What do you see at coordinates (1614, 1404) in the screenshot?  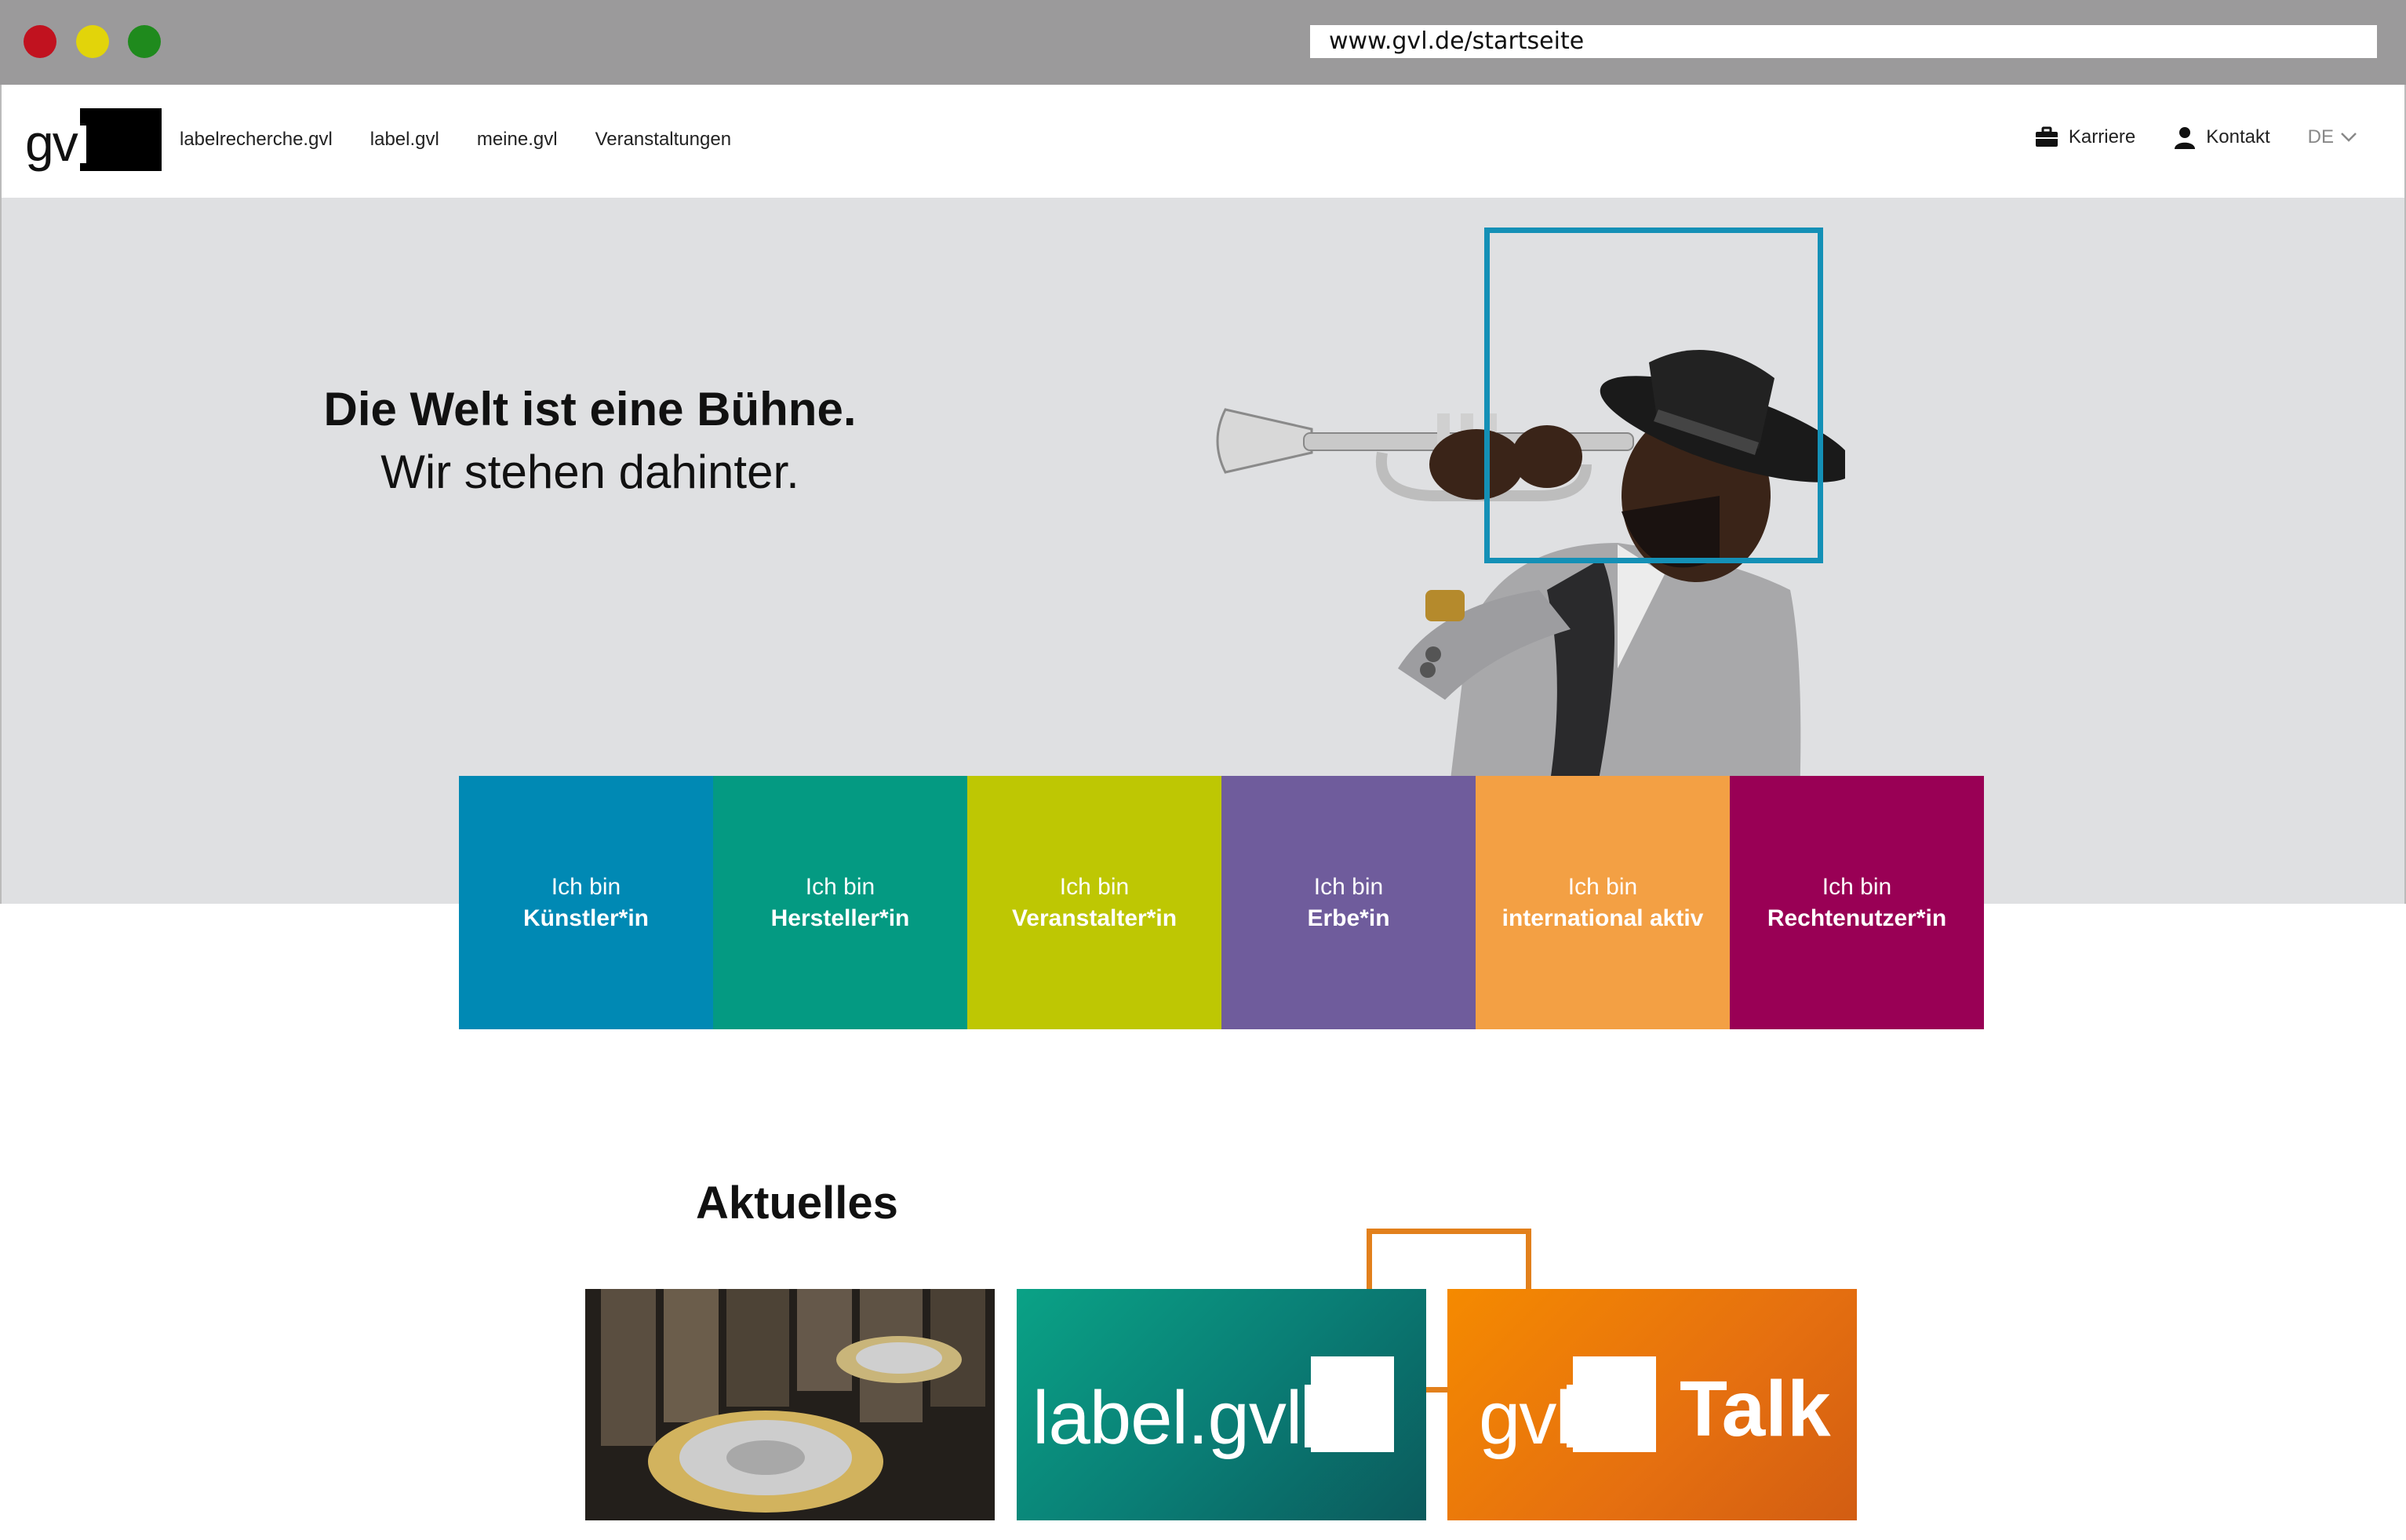 I see `gvl-talk-logo-box` at bounding box center [1614, 1404].